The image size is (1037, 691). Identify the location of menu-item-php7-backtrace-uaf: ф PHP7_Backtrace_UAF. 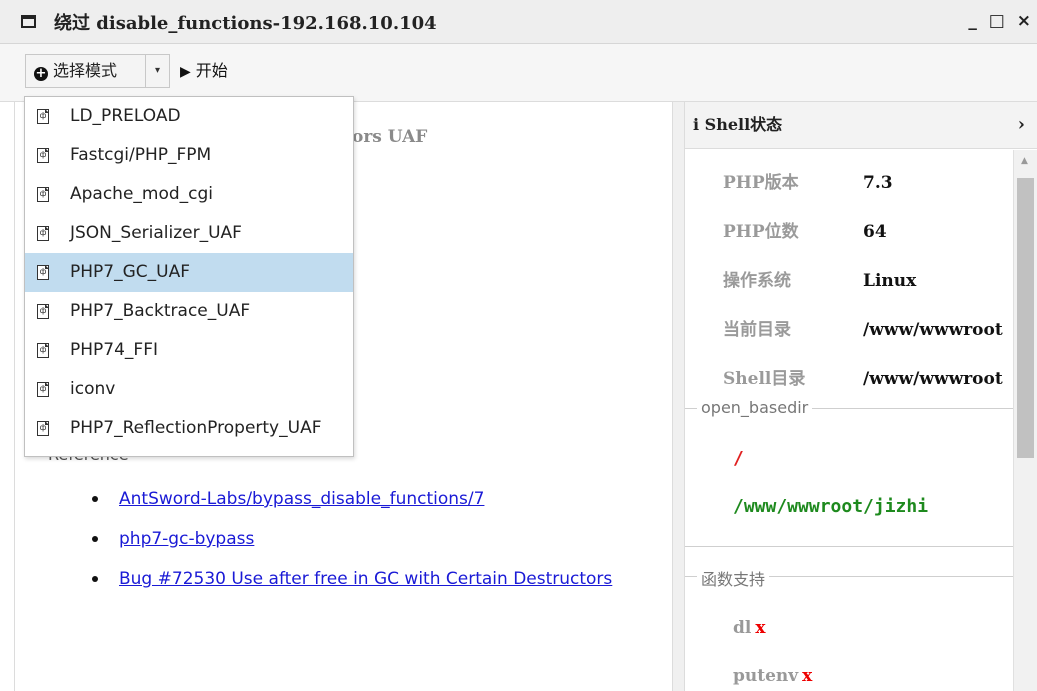
(189, 311).